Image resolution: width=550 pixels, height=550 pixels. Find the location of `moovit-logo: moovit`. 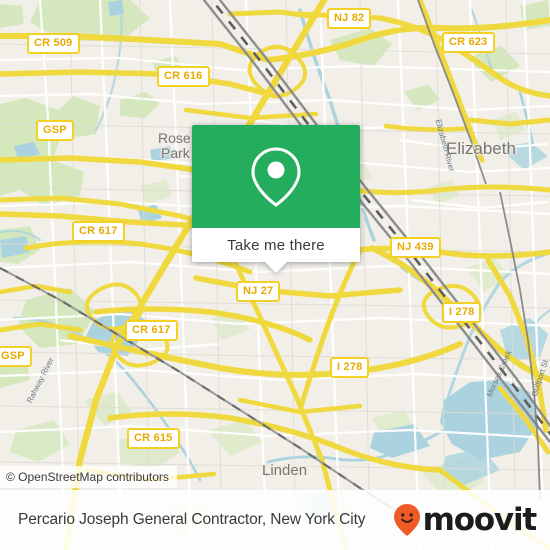

moovit-logo: moovit is located at coordinates (465, 519).